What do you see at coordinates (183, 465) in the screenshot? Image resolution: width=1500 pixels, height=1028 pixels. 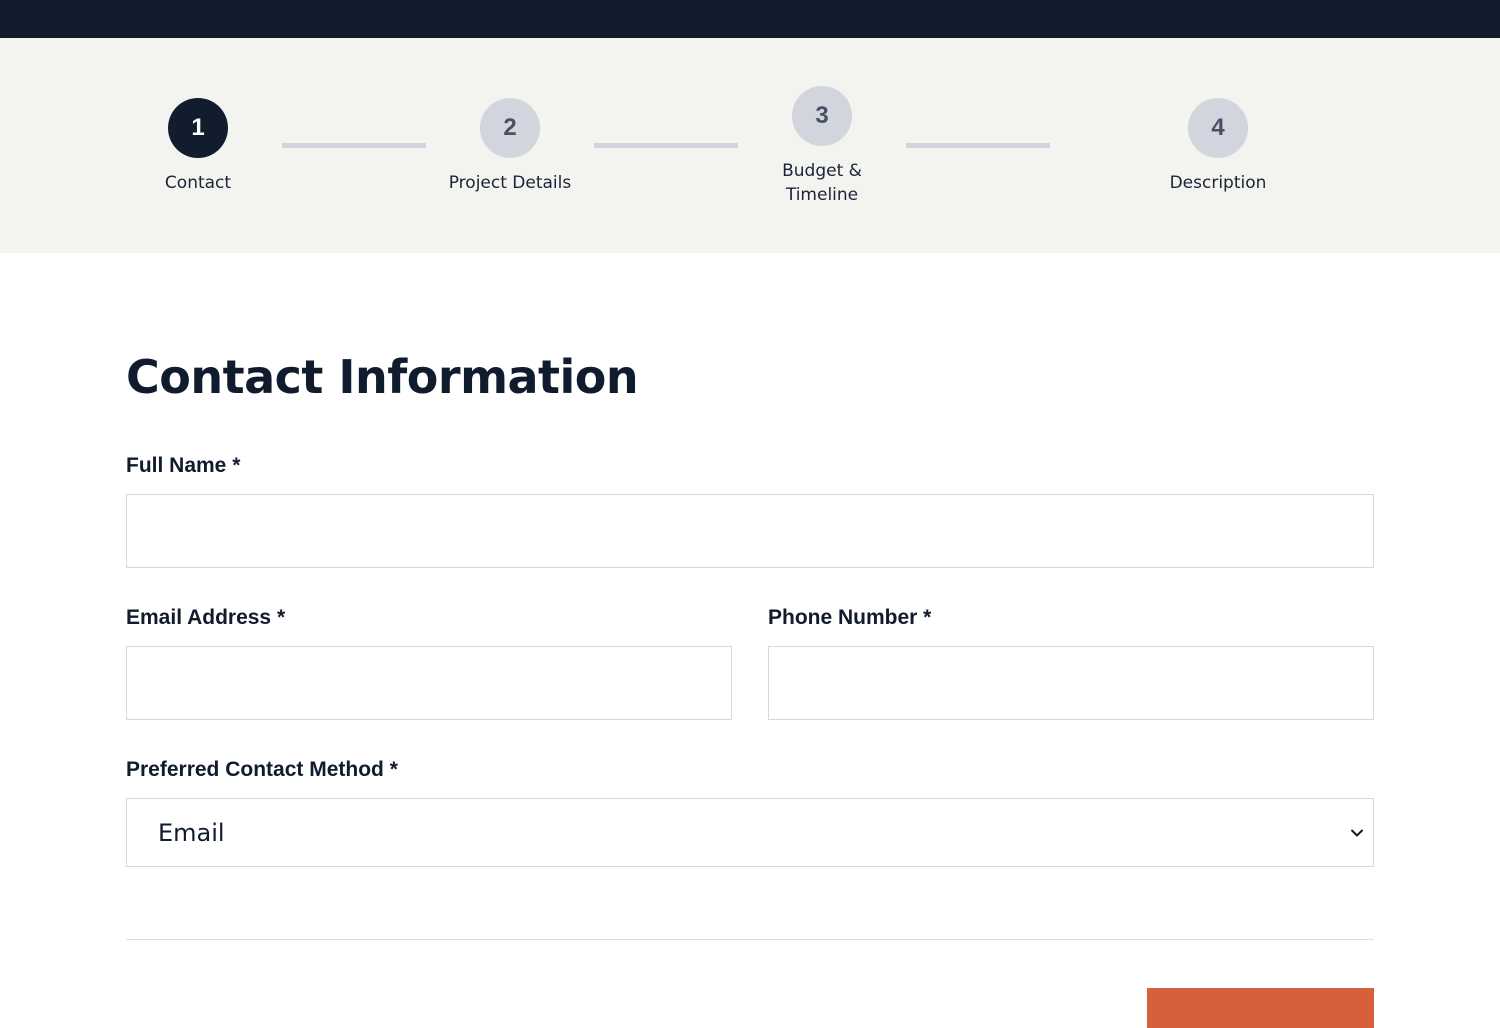 I see `full-name-label: Full Name *` at bounding box center [183, 465].